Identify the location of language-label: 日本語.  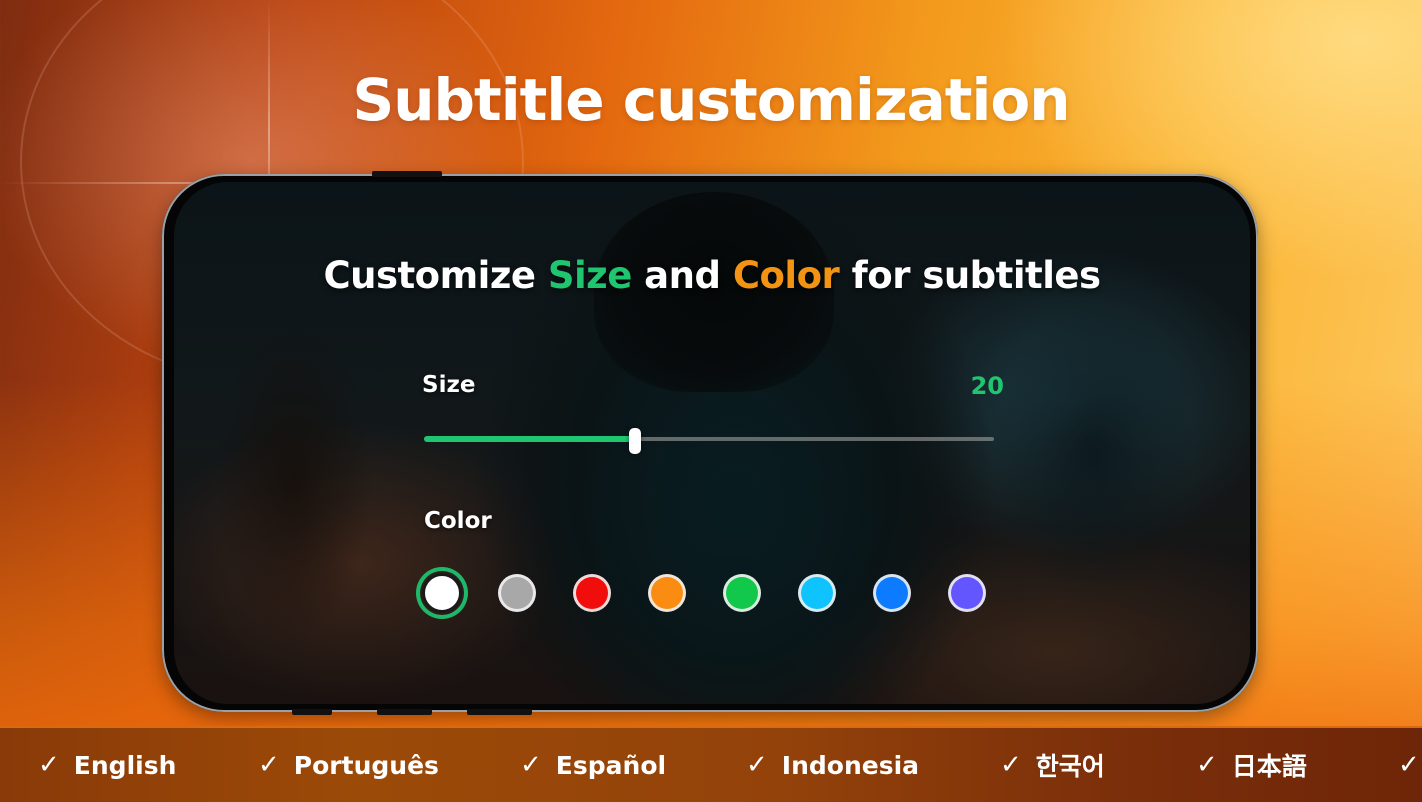
(1269, 766).